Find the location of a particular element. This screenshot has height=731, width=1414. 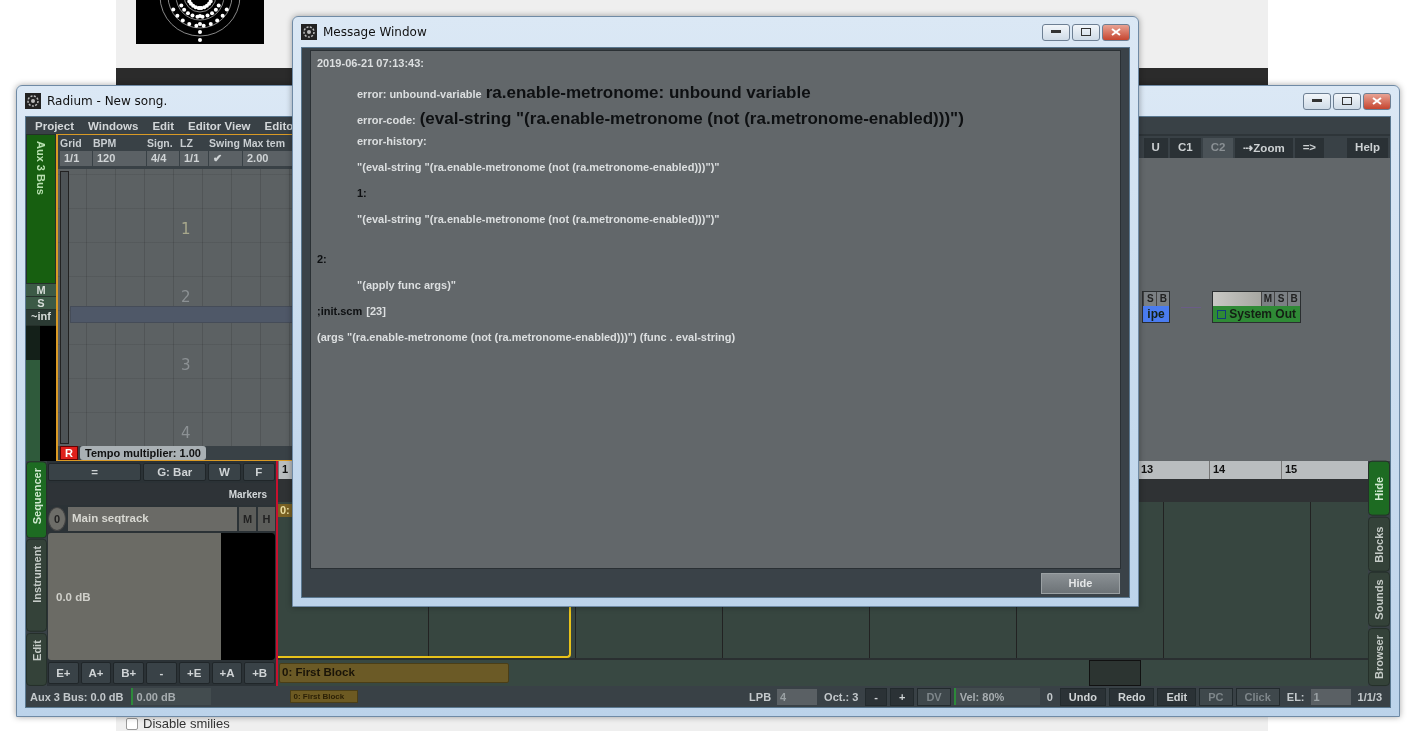

markers-label: Markers is located at coordinates (247, 494).